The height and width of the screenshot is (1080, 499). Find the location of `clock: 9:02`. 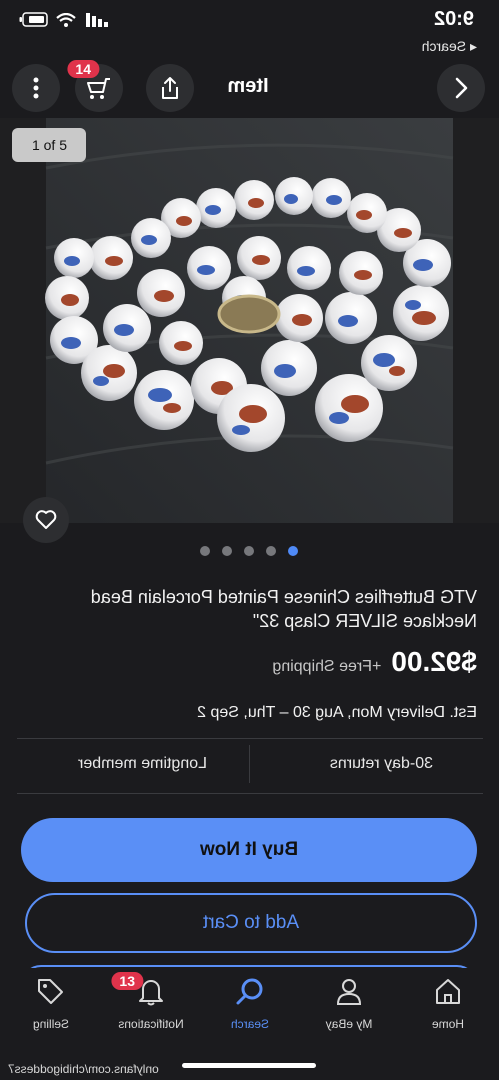

clock: 9:02 is located at coordinates (453, 19).